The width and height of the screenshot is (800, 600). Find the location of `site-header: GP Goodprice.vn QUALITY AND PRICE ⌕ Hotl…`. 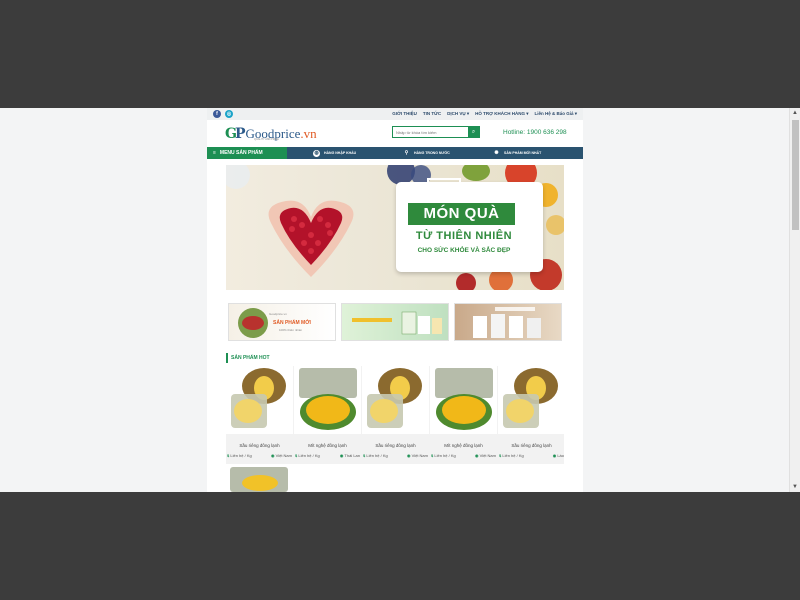

site-header: GP Goodprice.vn QUALITY AND PRICE ⌕ Hotl… is located at coordinates (395, 133).